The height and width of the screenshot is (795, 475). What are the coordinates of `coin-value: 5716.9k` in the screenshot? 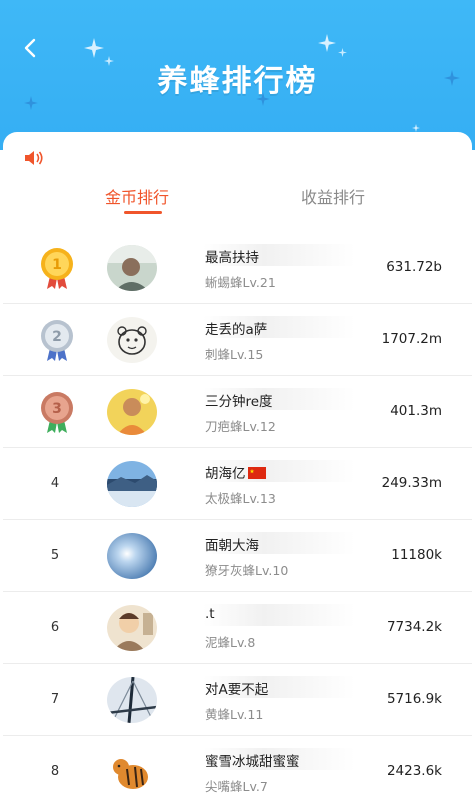 It's located at (414, 699).